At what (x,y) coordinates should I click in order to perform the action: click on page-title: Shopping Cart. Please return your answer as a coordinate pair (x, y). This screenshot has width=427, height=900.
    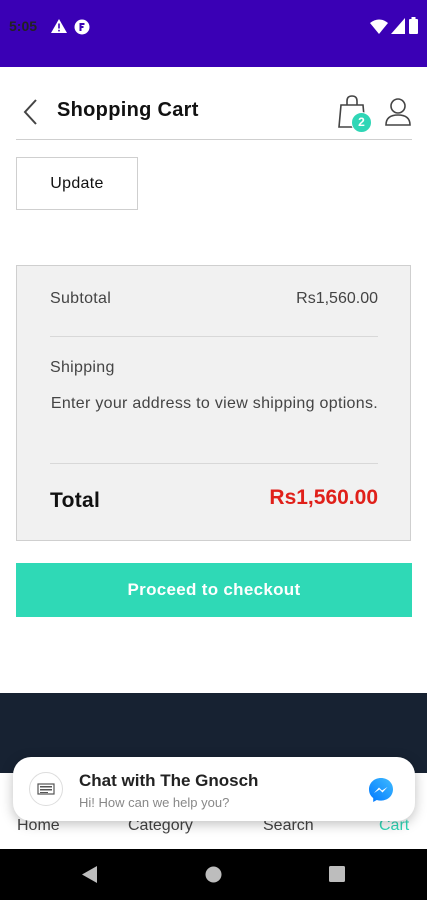
    Looking at the image, I should click on (128, 110).